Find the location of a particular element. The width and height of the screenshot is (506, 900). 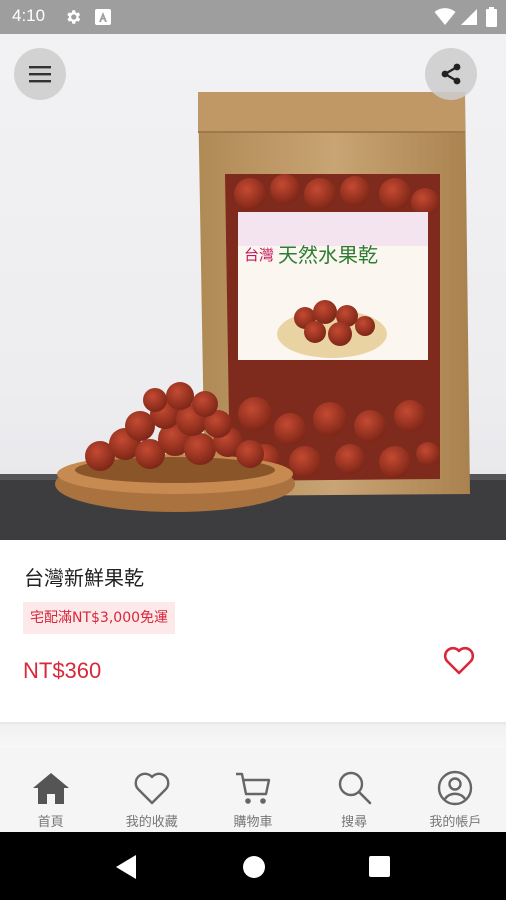

product-price: NT$360 is located at coordinates (62, 670).